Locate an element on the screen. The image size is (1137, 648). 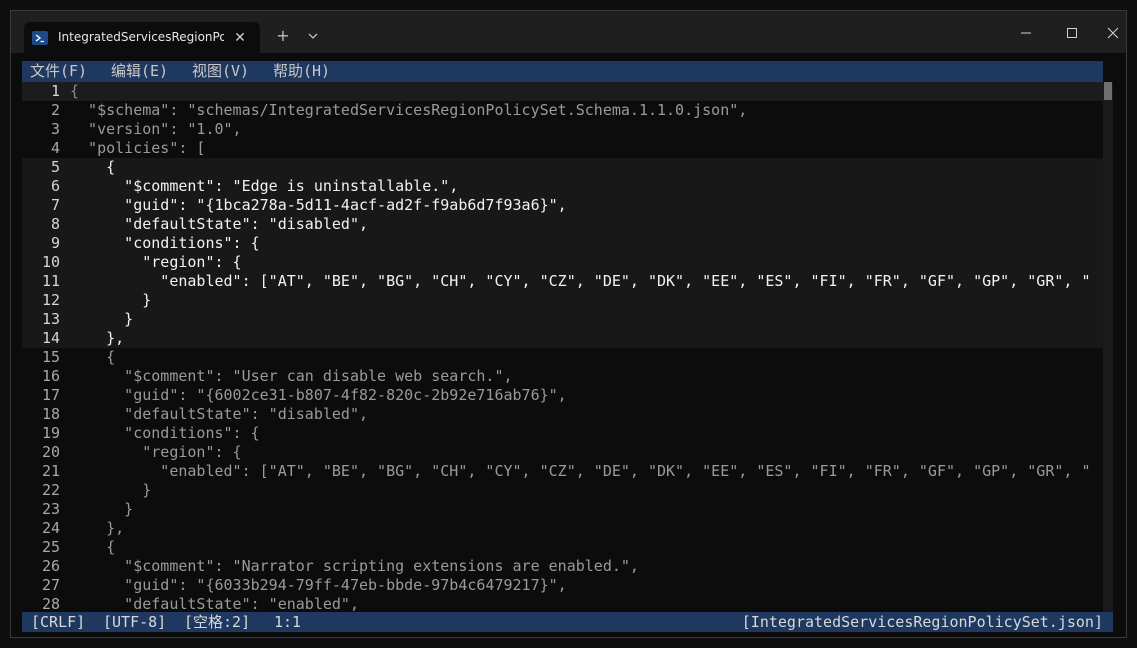
code-line: 12 } is located at coordinates (562, 300).